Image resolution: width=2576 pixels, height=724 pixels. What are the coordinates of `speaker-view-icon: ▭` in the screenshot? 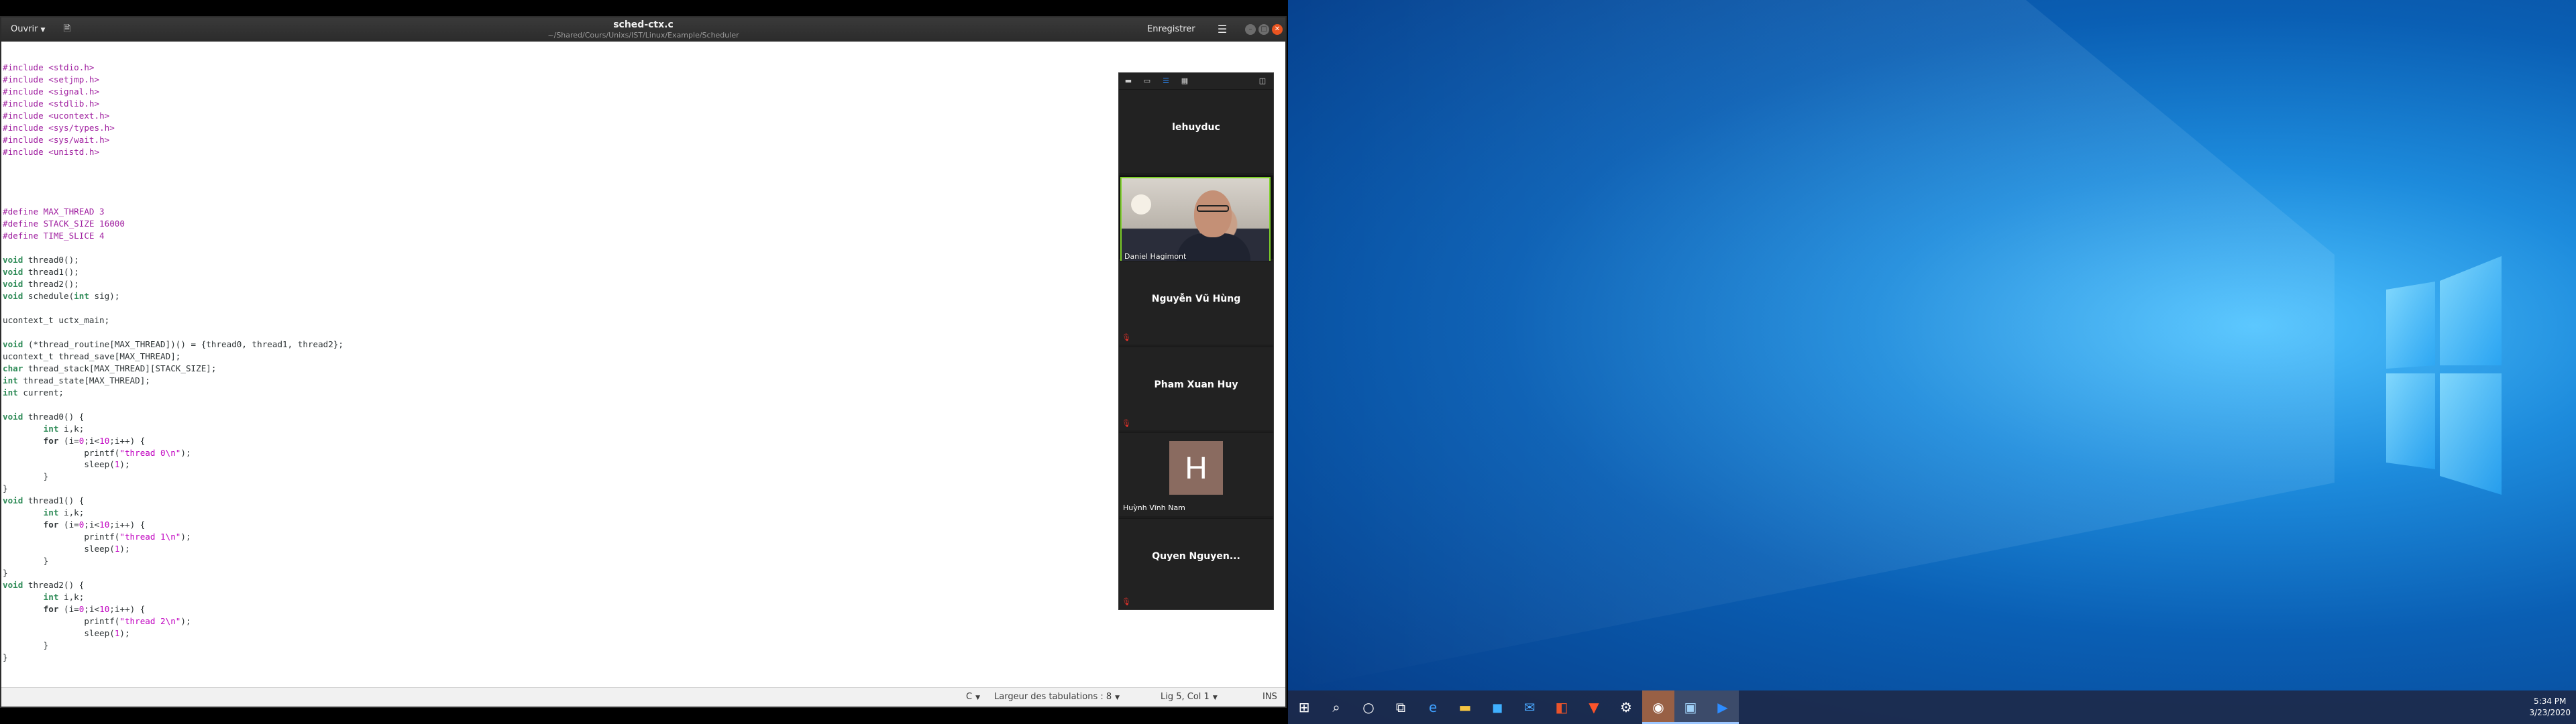 It's located at (1147, 81).